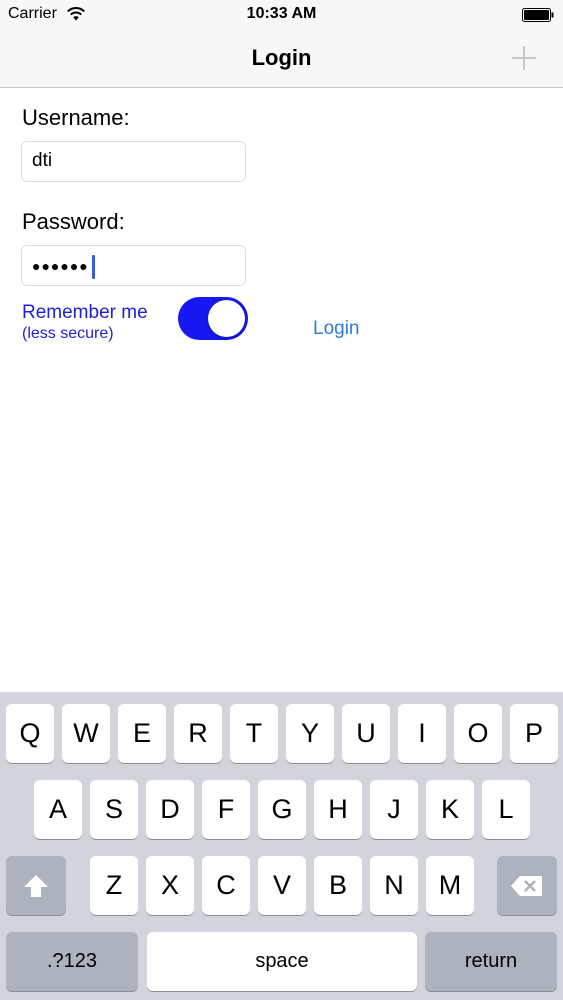  What do you see at coordinates (366, 733) in the screenshot?
I see `key-u: U` at bounding box center [366, 733].